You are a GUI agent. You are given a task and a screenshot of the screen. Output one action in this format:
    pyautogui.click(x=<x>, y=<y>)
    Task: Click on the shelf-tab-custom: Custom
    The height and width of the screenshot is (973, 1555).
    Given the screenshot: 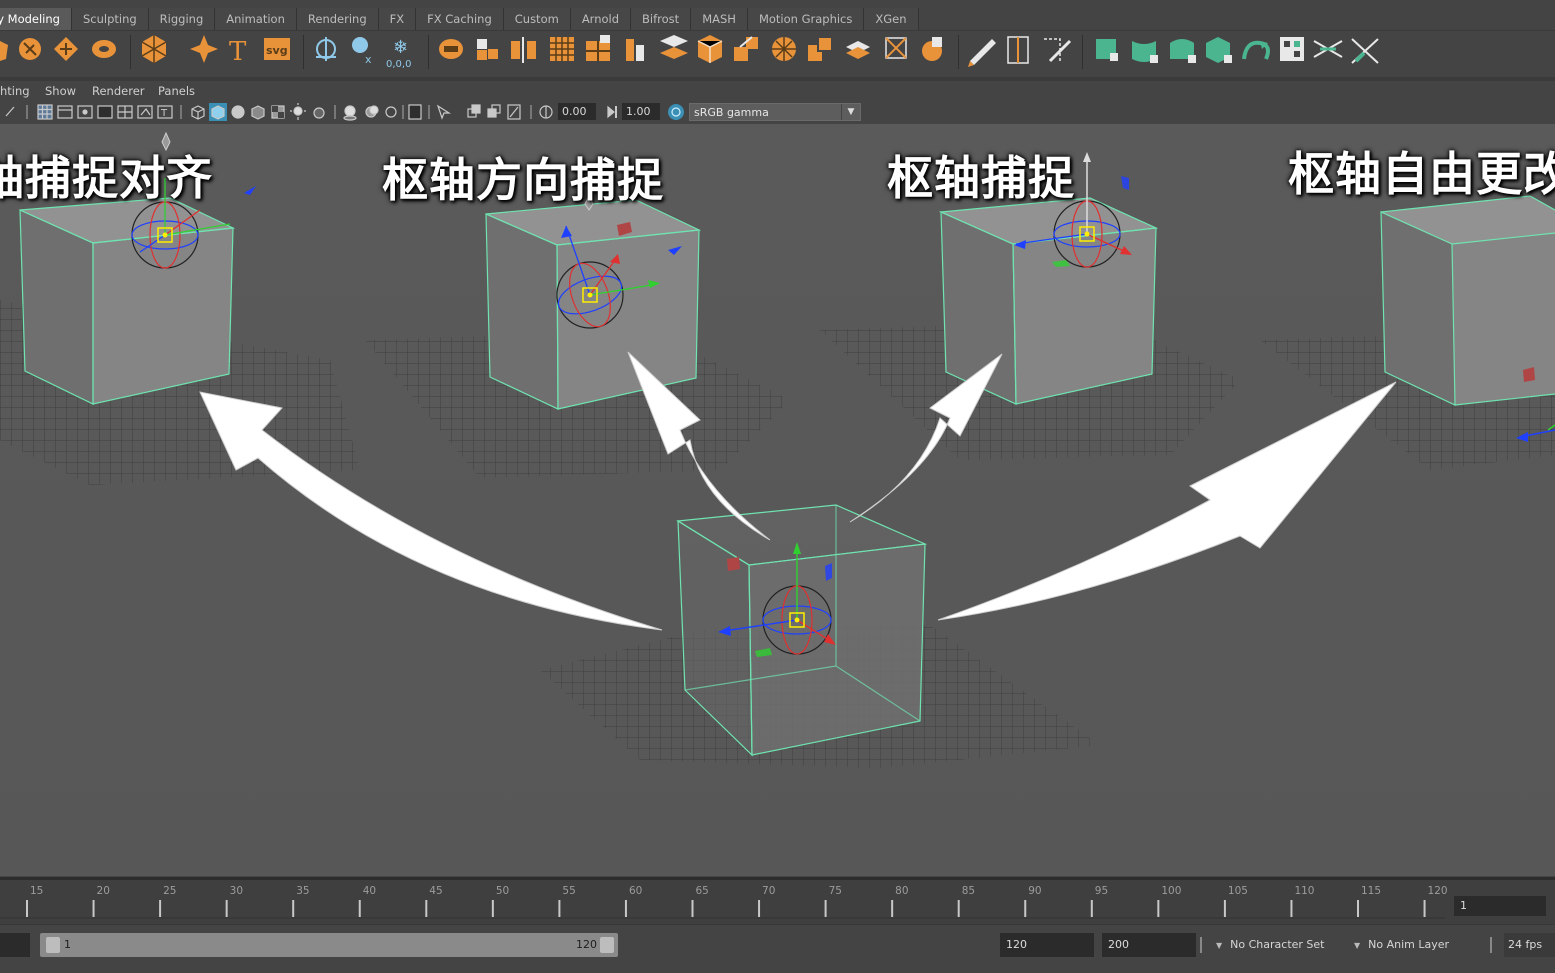 What is the action you would take?
    pyautogui.click(x=537, y=19)
    